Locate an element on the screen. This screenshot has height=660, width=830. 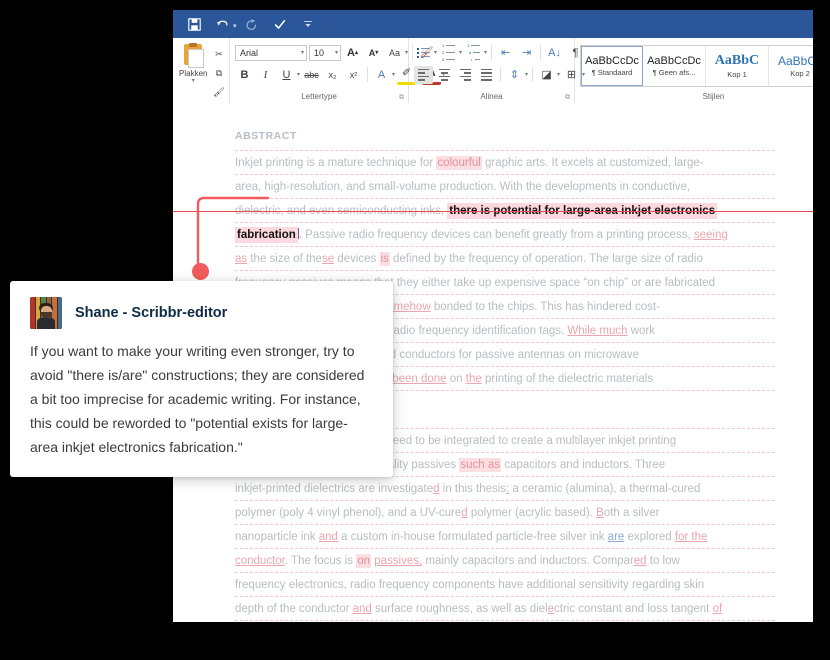
underline-dropdown-icon: ▾ is located at coordinates (298, 74).